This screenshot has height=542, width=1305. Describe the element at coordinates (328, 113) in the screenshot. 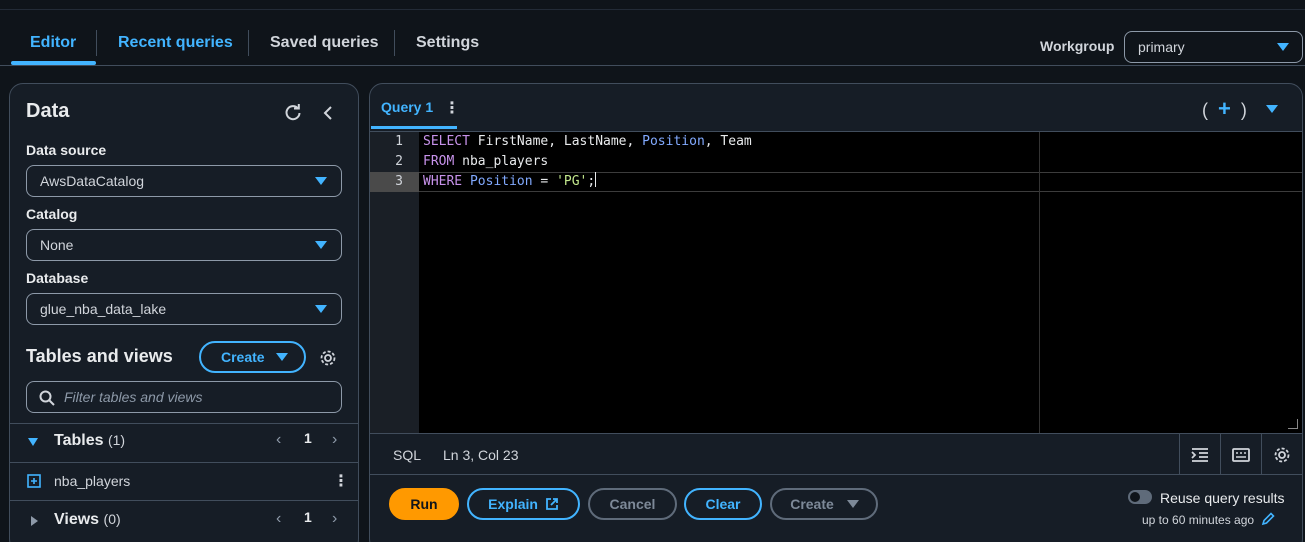

I see `collapse-panel-icon` at that location.